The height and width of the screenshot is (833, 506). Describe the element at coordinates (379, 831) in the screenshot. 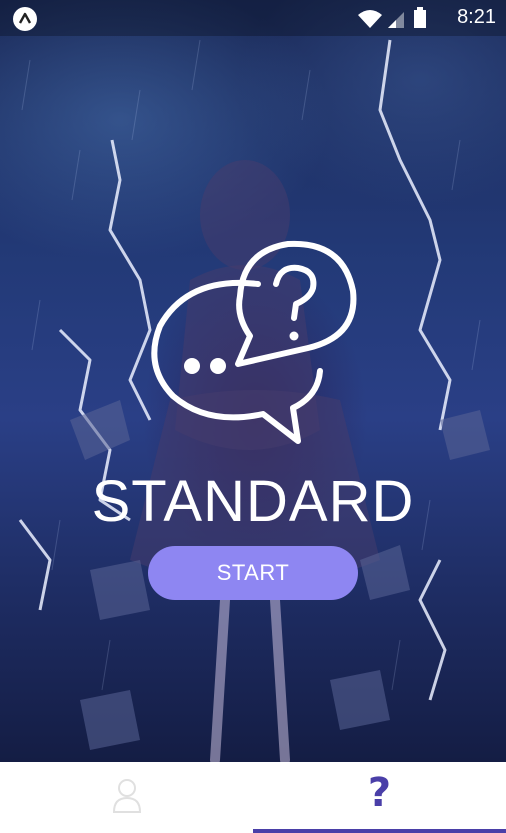

I see `active-tab-indicator` at that location.